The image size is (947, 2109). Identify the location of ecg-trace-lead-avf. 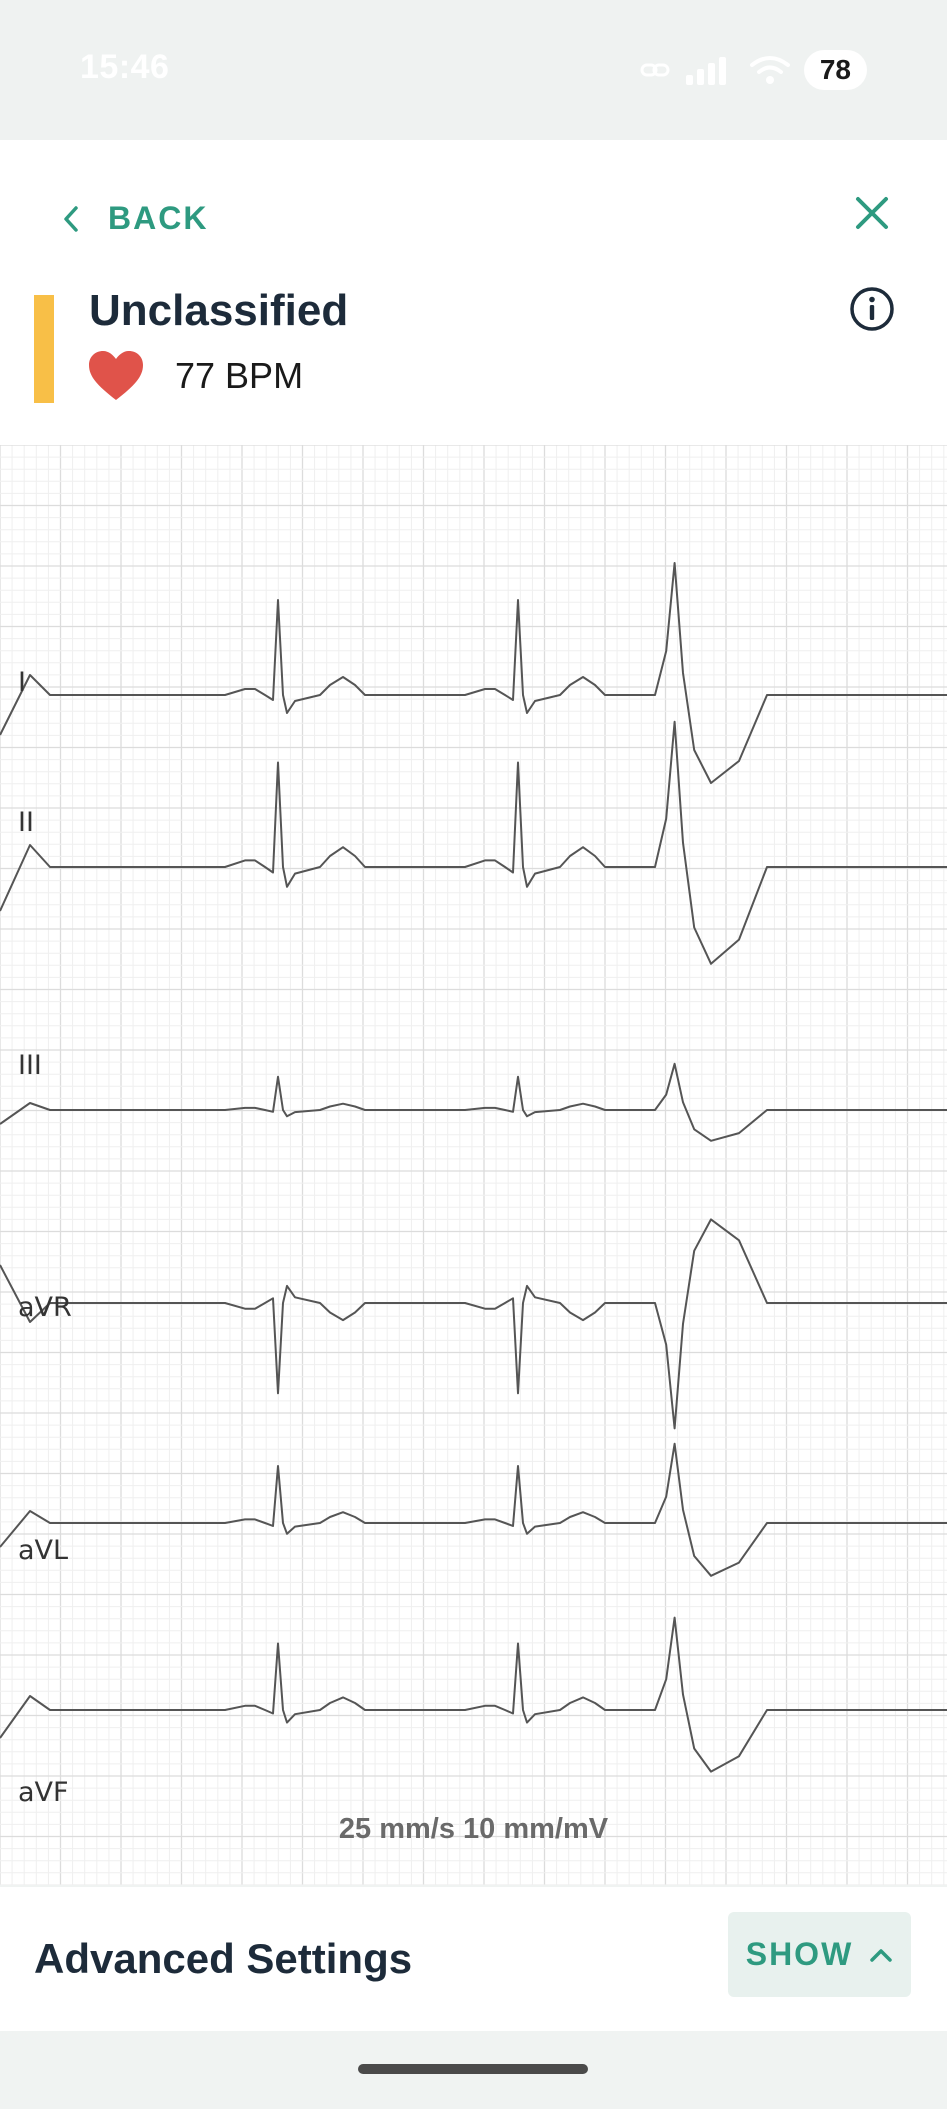
(473, 1694).